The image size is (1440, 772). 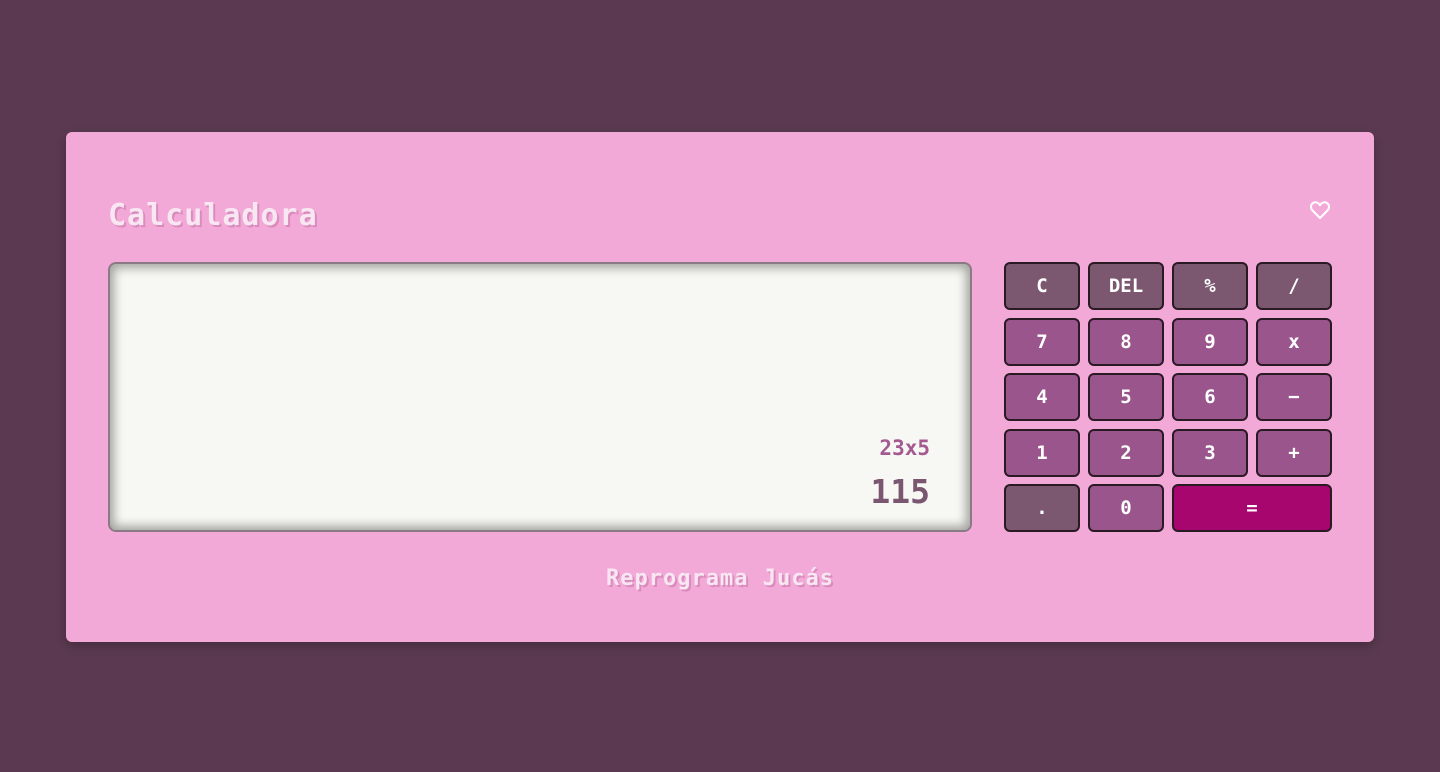 I want to click on page-title: Calculadora, so click(x=213, y=215).